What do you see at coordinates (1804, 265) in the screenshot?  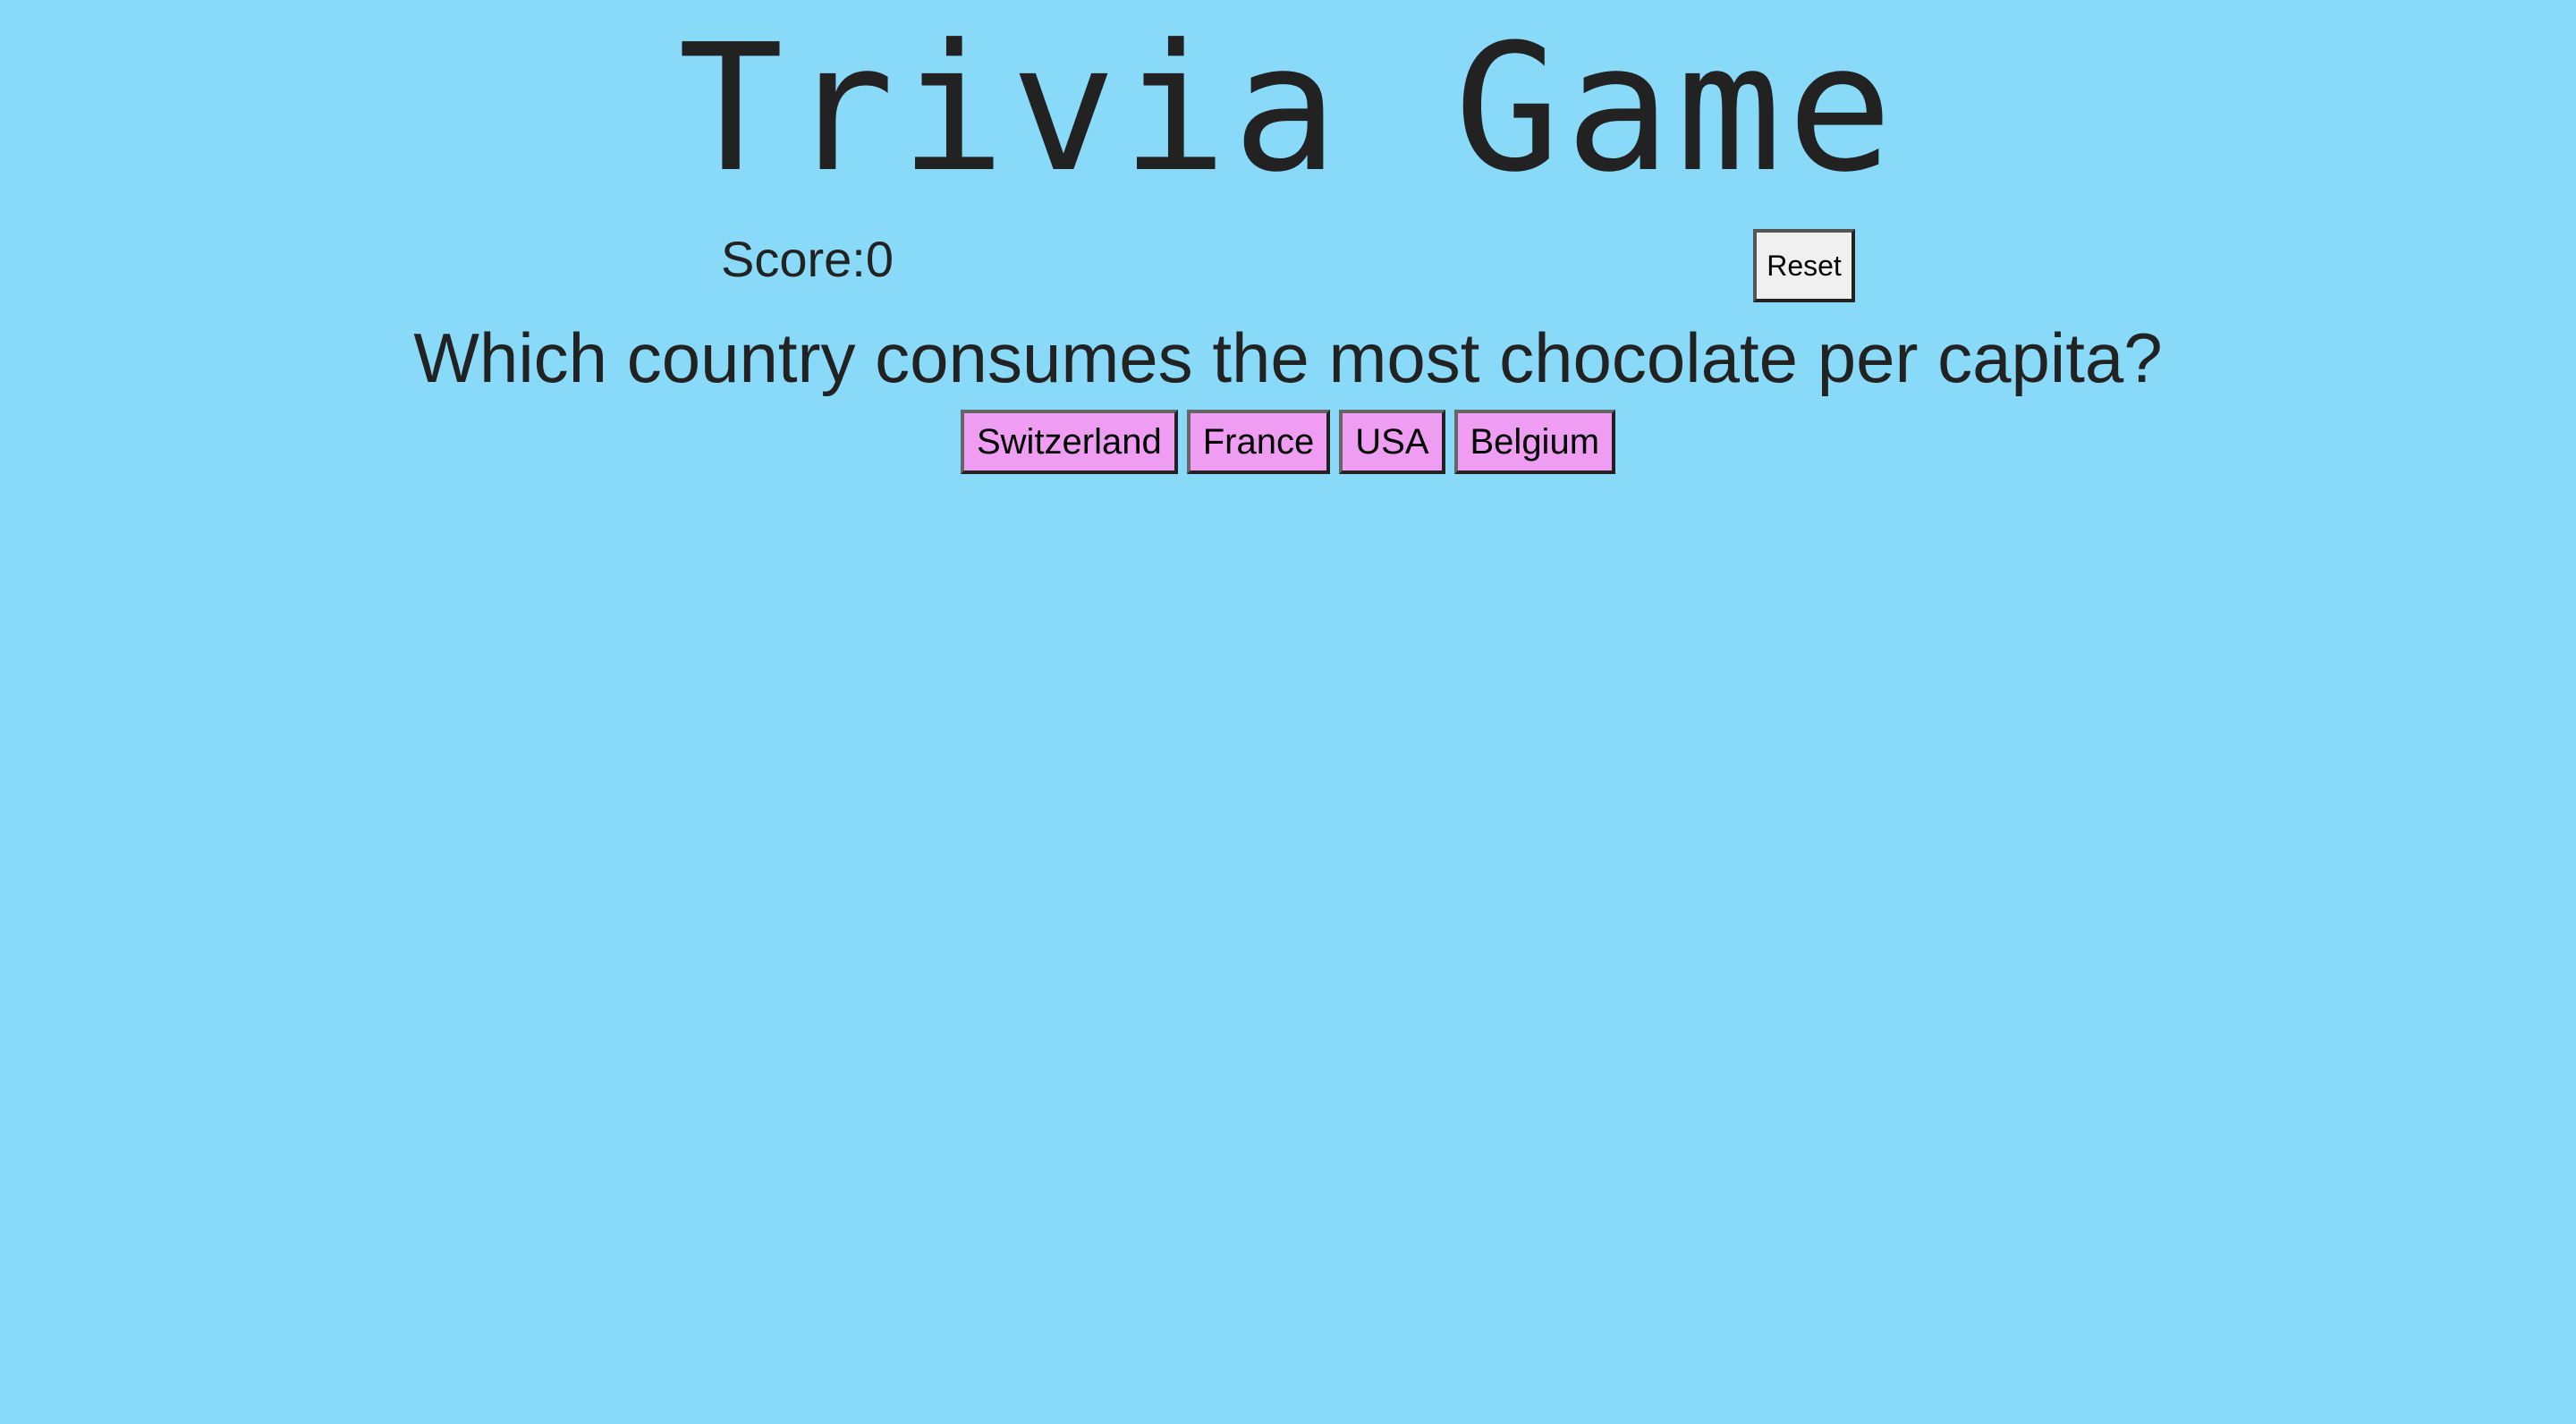 I see `reset-button: Reset` at bounding box center [1804, 265].